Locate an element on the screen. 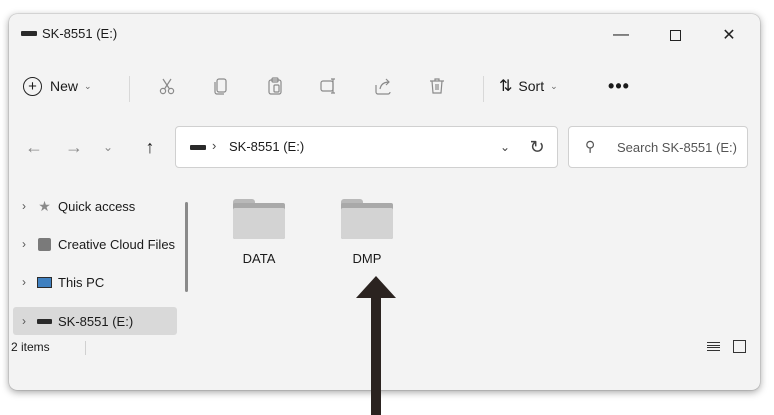  cut-icon is located at coordinates (167, 86).